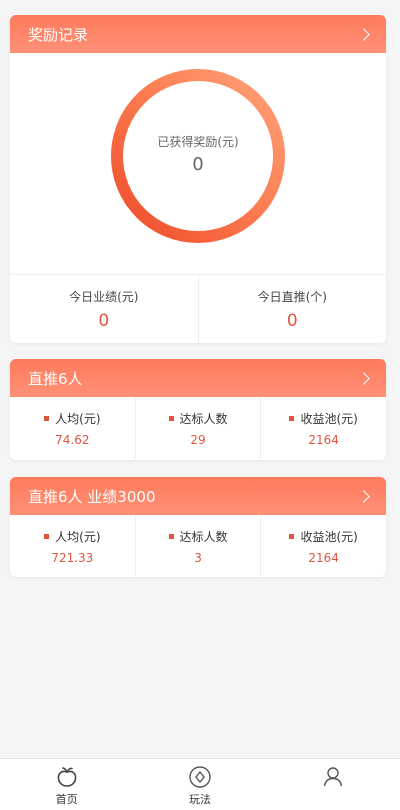  I want to click on tab-label: 首页, so click(66, 799).